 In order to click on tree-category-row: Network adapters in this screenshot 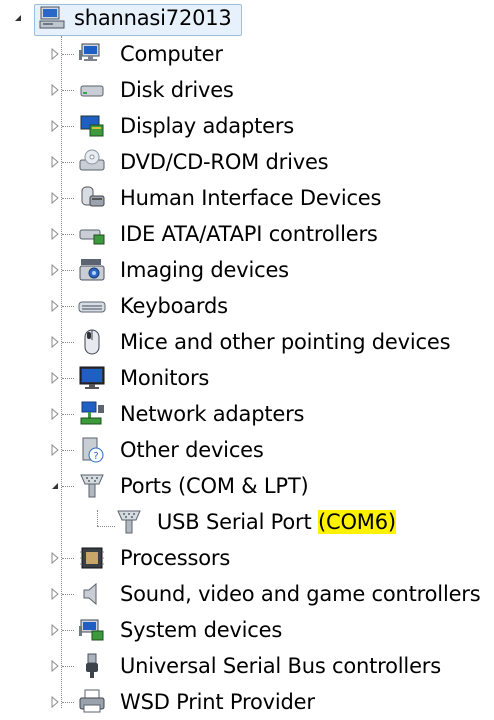, I will do `click(247, 414)`.